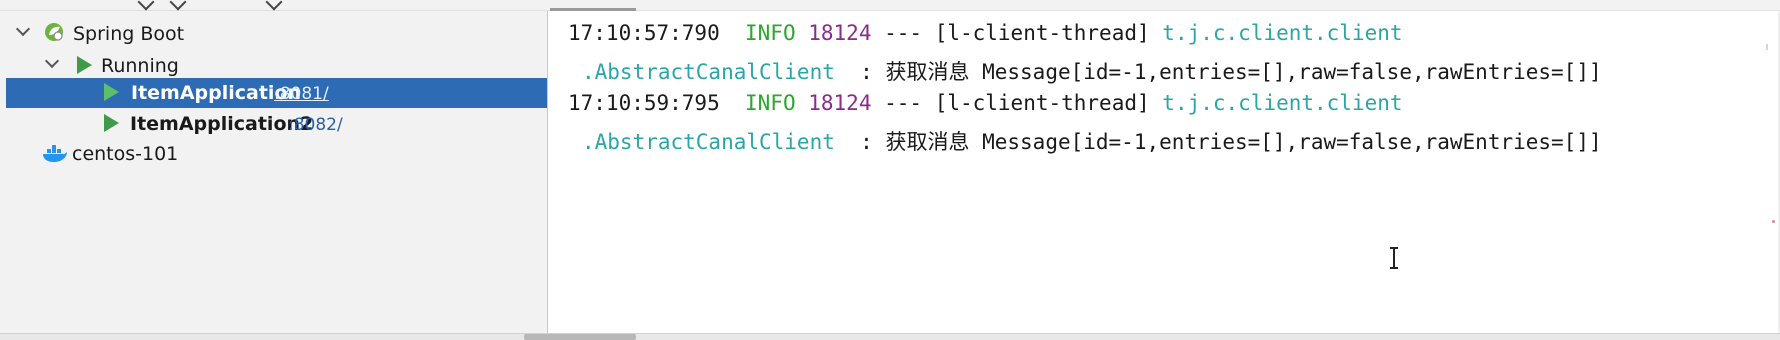 The image size is (1780, 340). What do you see at coordinates (55, 153) in the screenshot?
I see `docker-icon` at bounding box center [55, 153].